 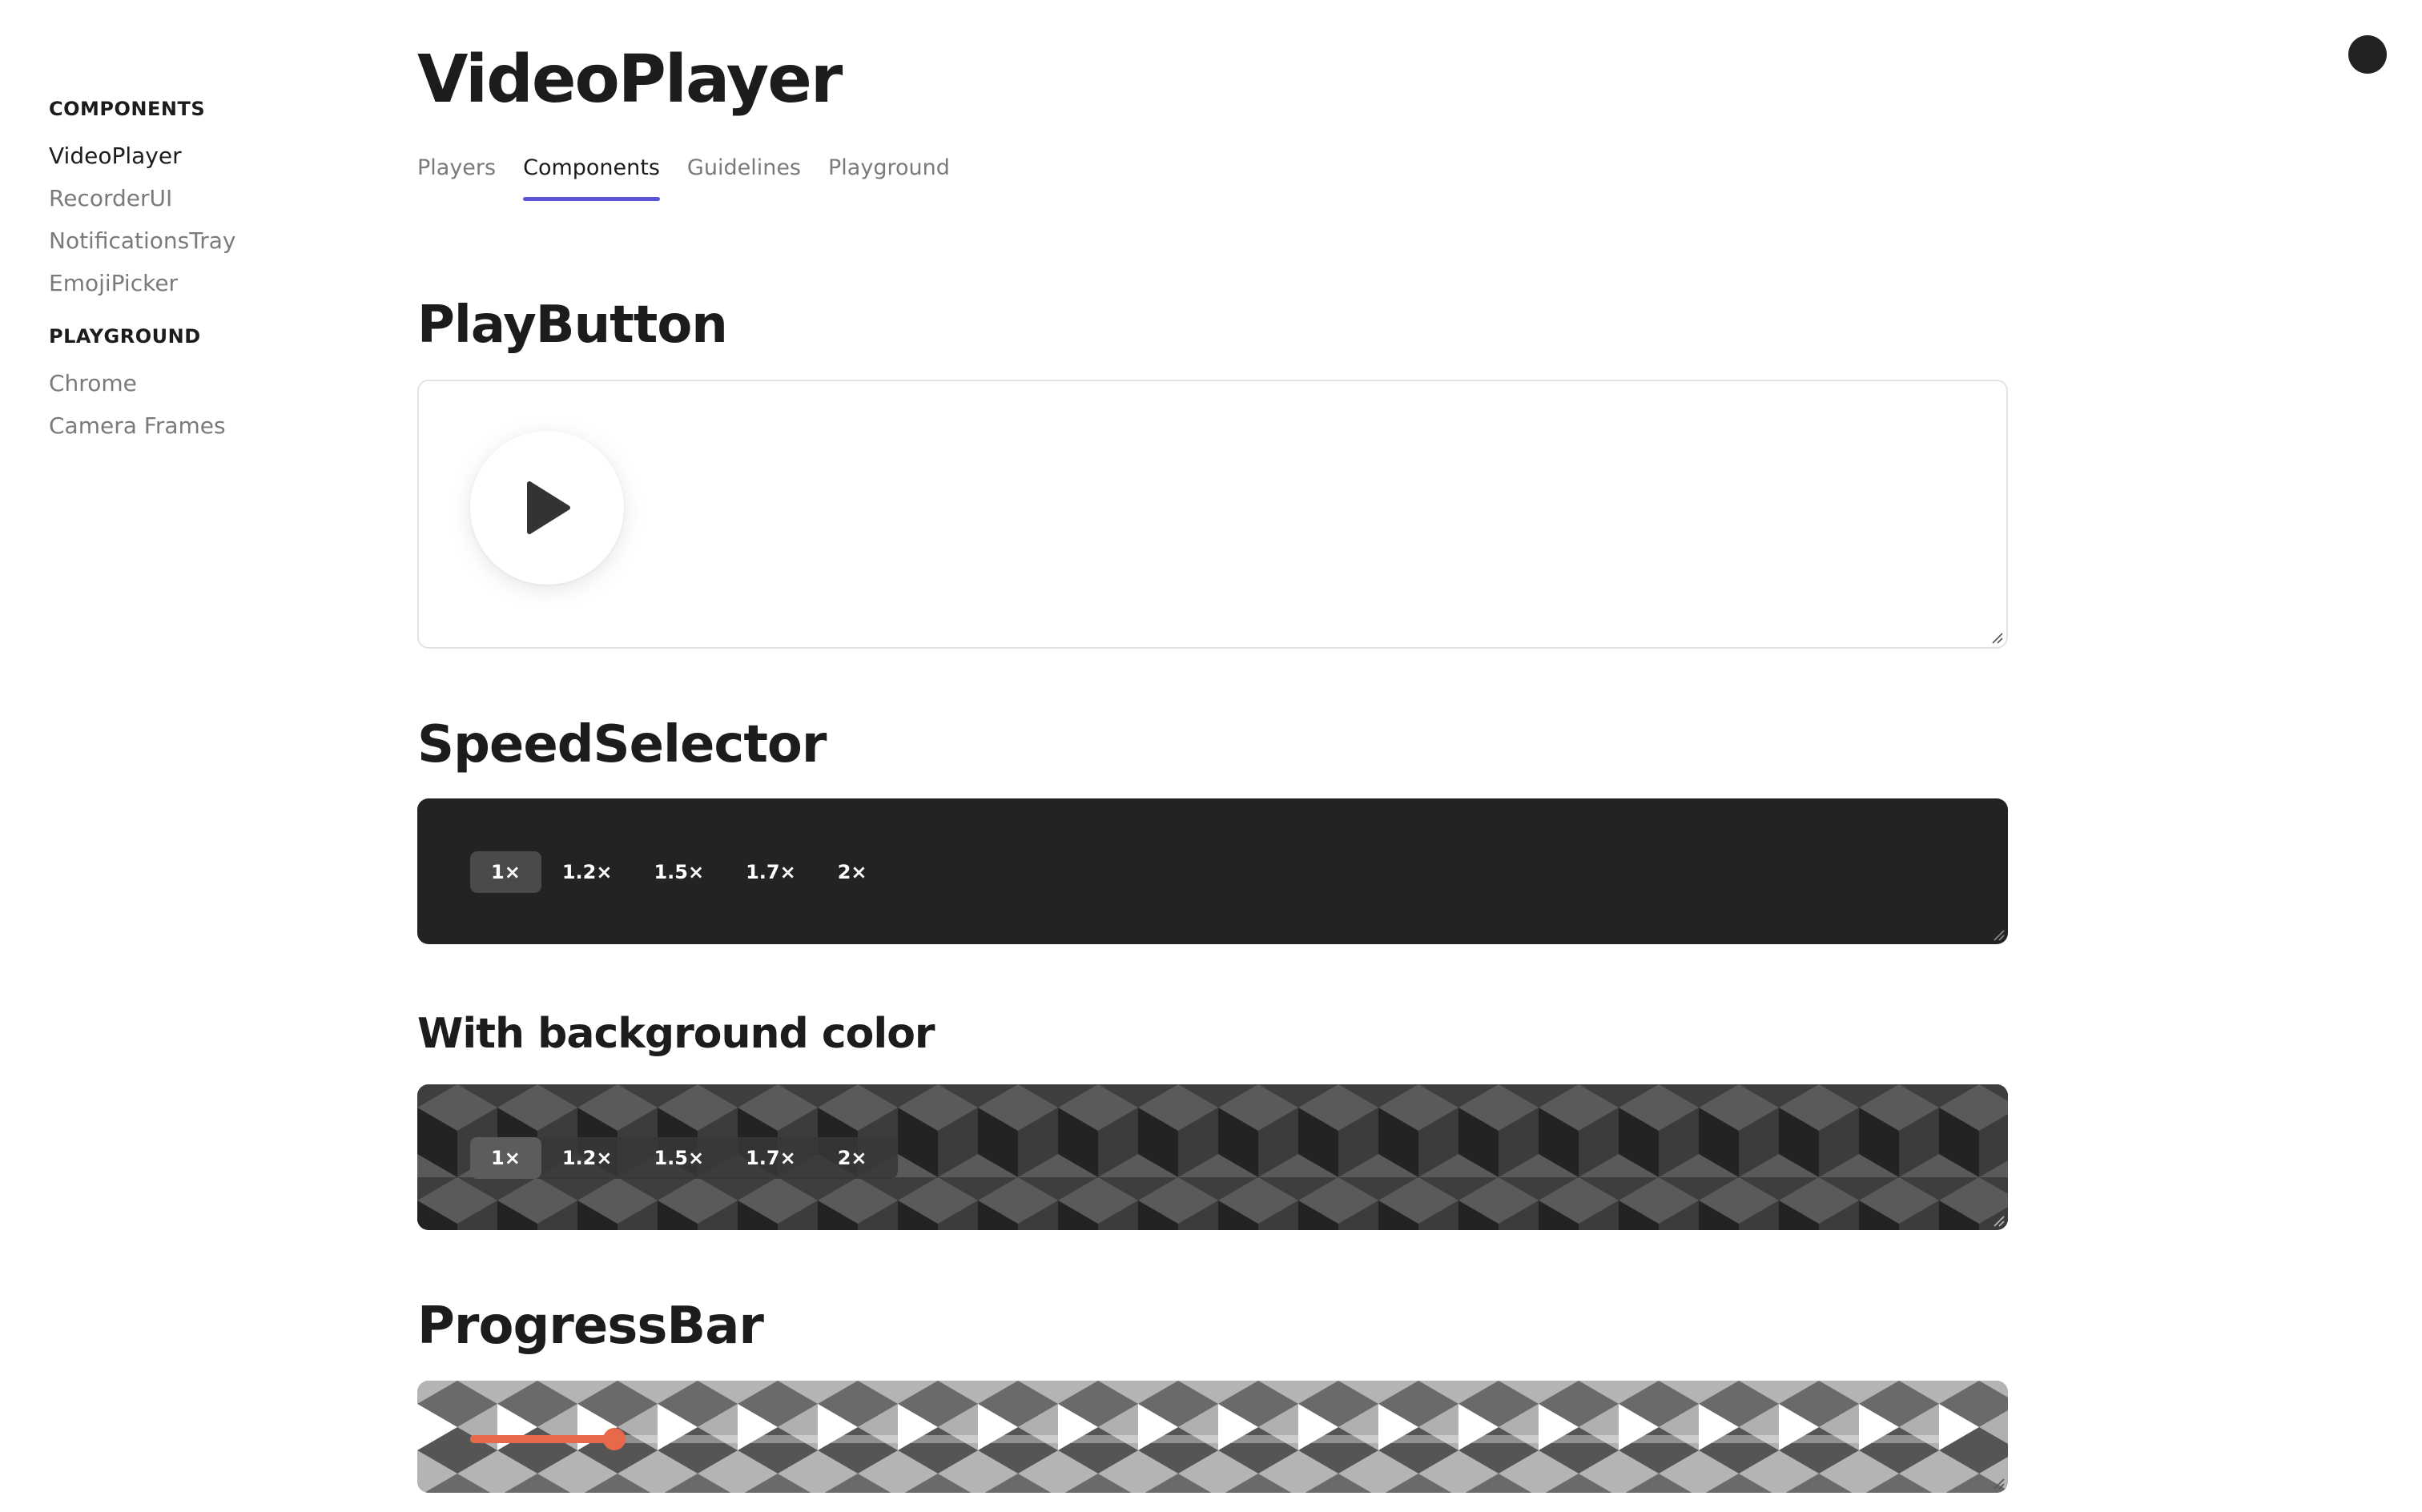 I want to click on sidebar-item-recorderui: RecorderUI, so click(x=209, y=198).